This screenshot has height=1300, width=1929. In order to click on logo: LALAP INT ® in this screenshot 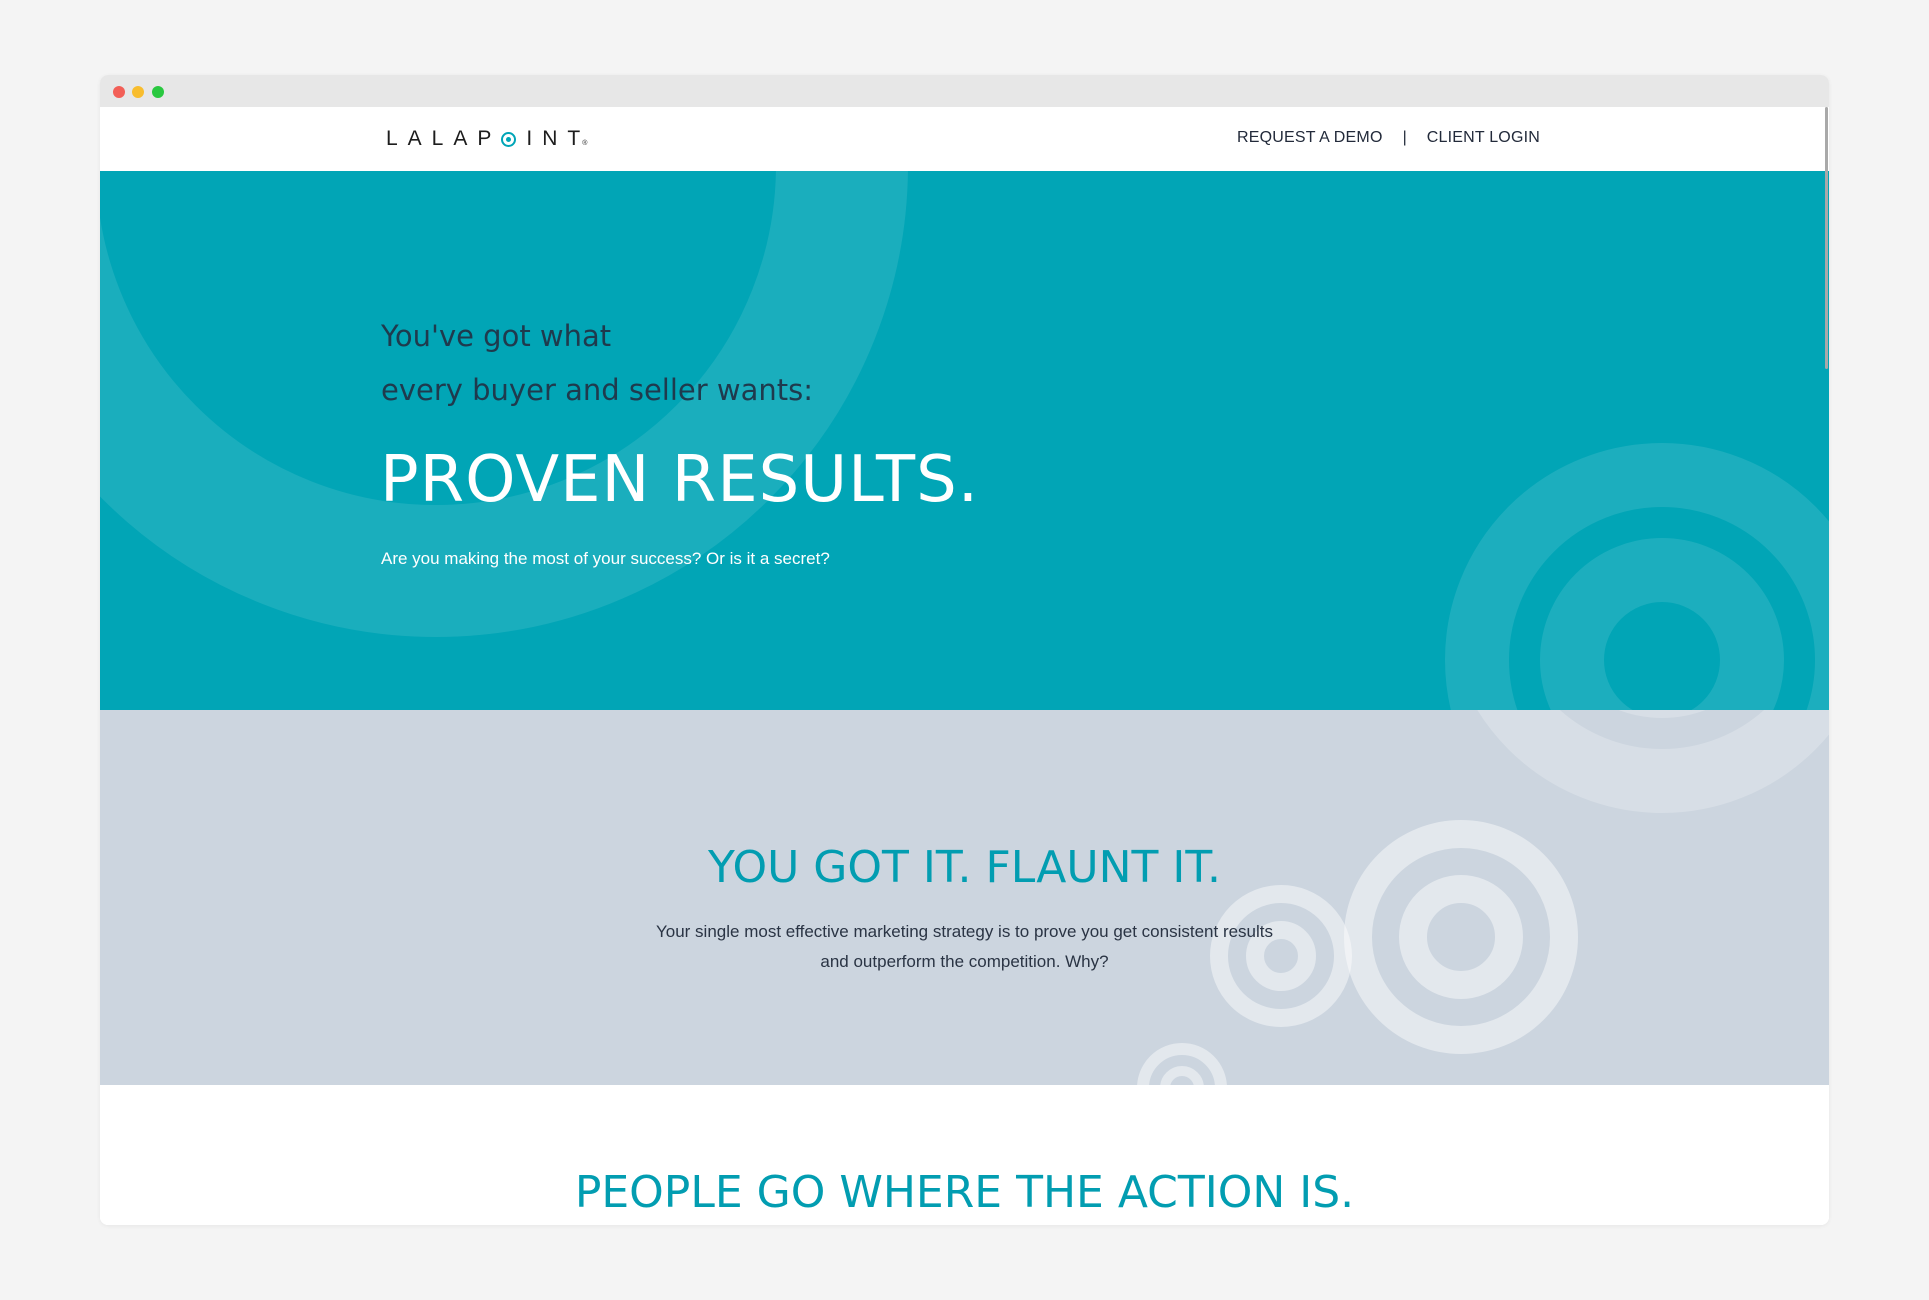, I will do `click(486, 139)`.